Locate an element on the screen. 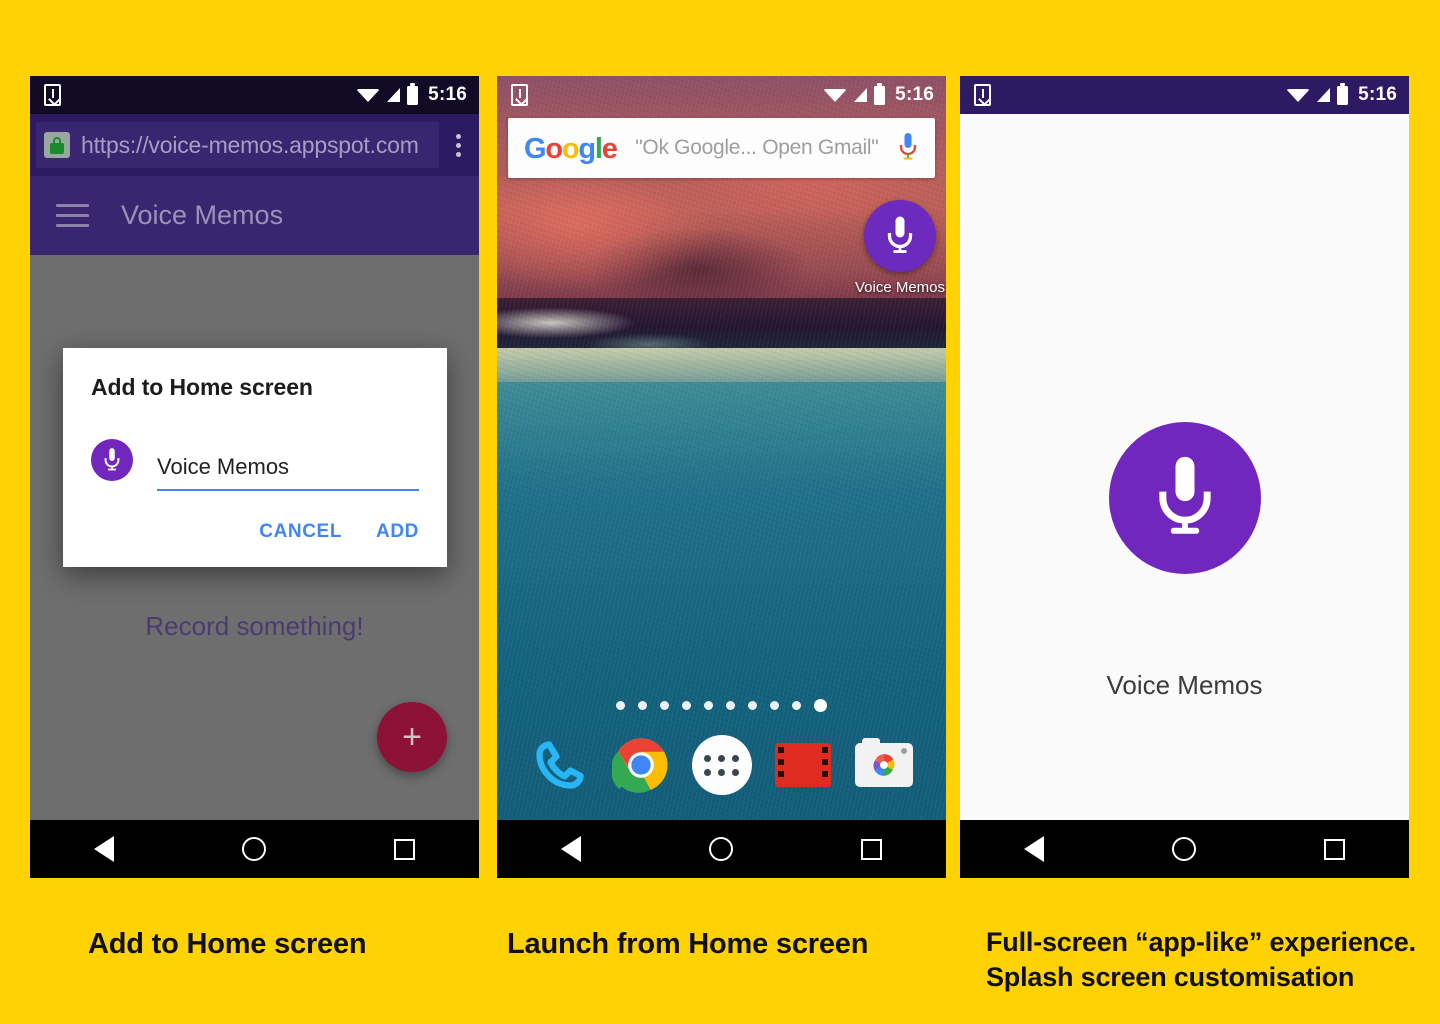  record-fab-button: + is located at coordinates (412, 737).